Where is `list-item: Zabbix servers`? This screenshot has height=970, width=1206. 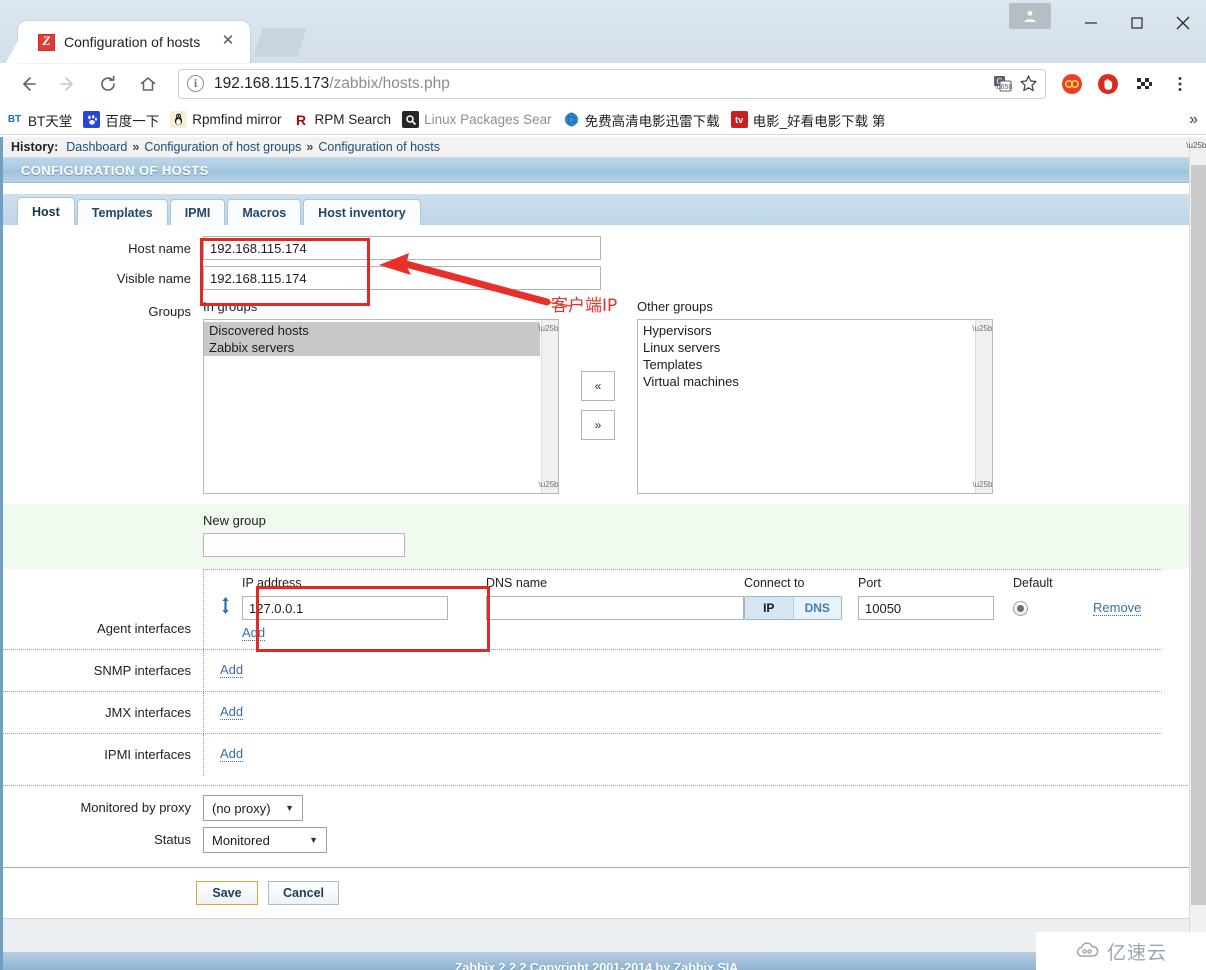
list-item: Zabbix servers is located at coordinates (372, 347).